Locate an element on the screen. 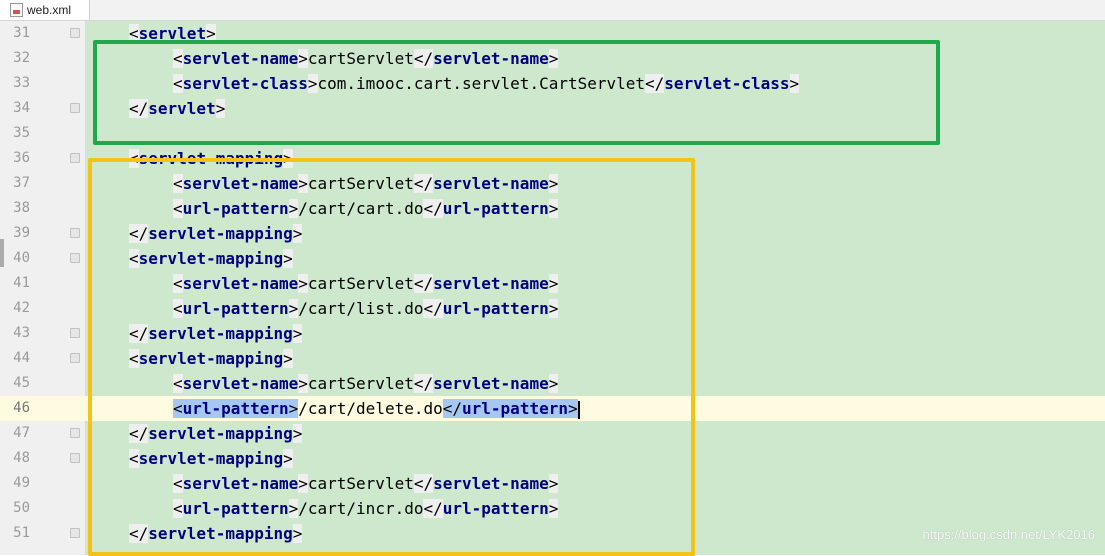 This screenshot has width=1105, height=556. code-line: 47 </servlet-mapping> is located at coordinates (552, 433).